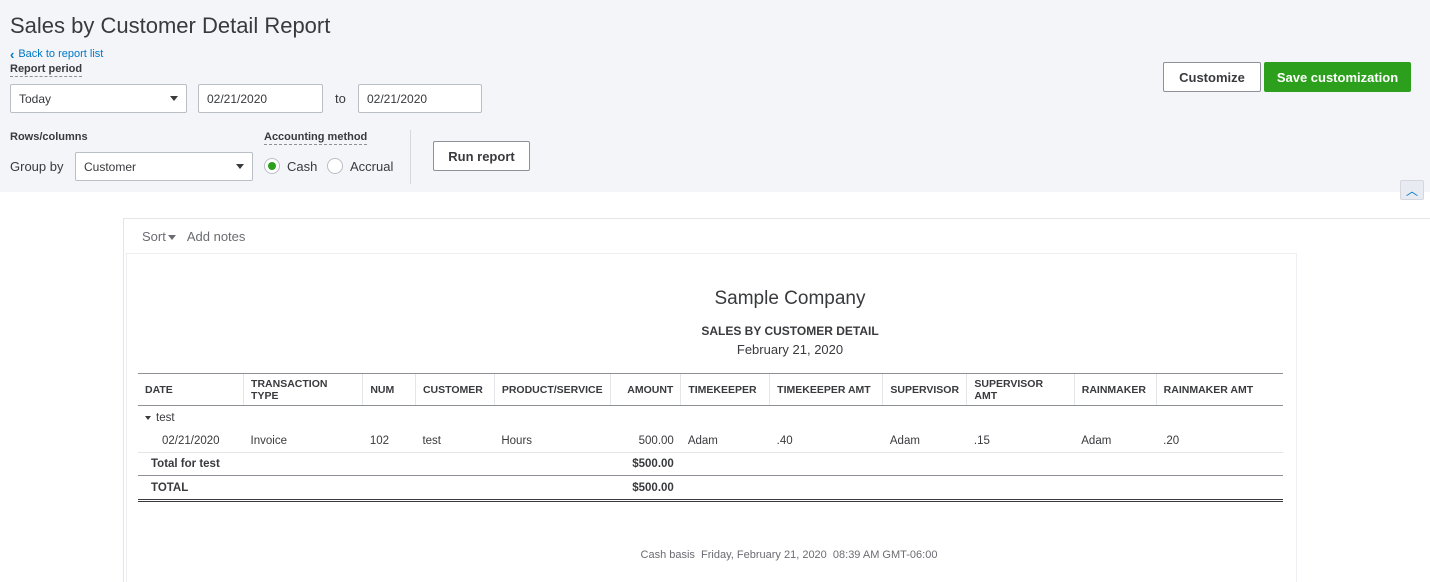  What do you see at coordinates (165, 417) in the screenshot?
I see `group-name: test` at bounding box center [165, 417].